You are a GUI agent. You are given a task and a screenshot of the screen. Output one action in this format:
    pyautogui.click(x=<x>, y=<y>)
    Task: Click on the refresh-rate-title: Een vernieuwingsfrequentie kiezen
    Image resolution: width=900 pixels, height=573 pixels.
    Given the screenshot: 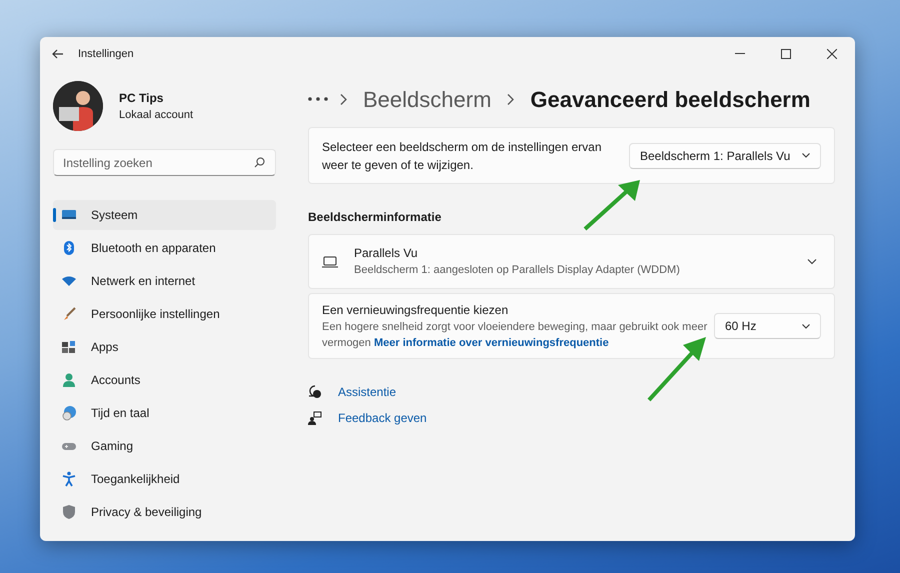 What is the action you would take?
    pyautogui.click(x=416, y=310)
    